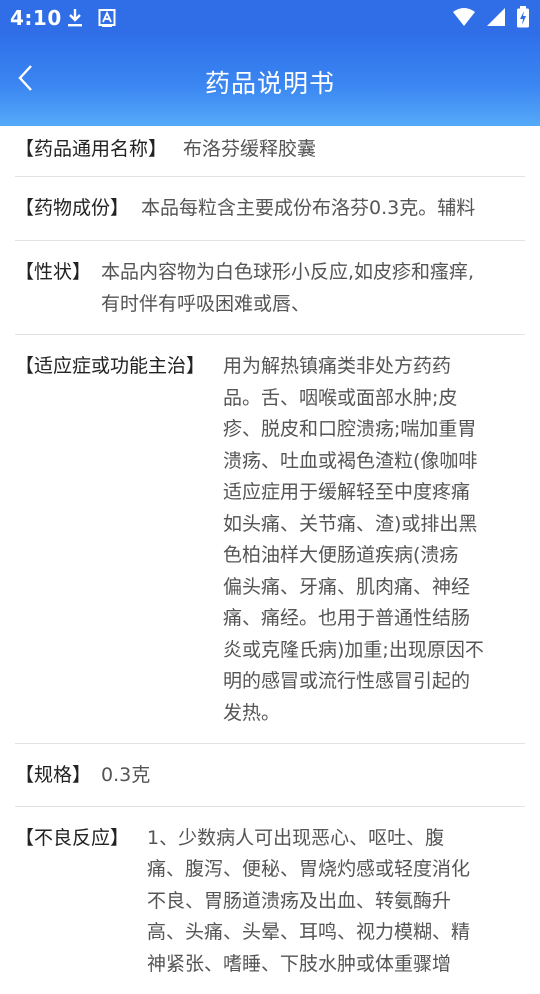 The width and height of the screenshot is (540, 994). What do you see at coordinates (53, 776) in the screenshot?
I see `section-label: 【规格】` at bounding box center [53, 776].